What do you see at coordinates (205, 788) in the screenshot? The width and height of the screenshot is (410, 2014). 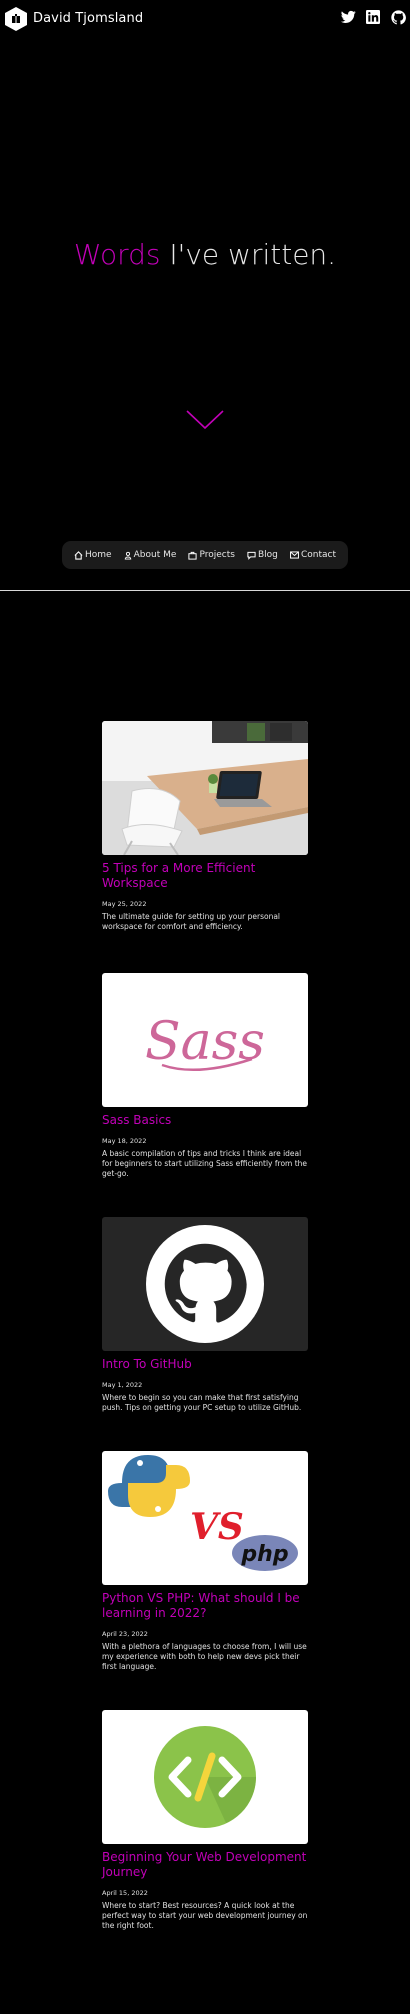 I see `post-thumbnail-workspace` at bounding box center [205, 788].